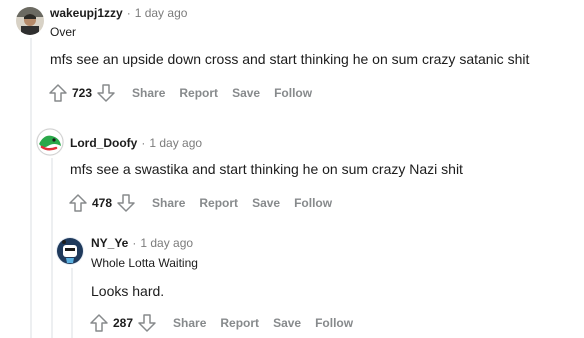  Describe the element at coordinates (109, 243) in the screenshot. I see `comment-username: NY_Ye` at that location.